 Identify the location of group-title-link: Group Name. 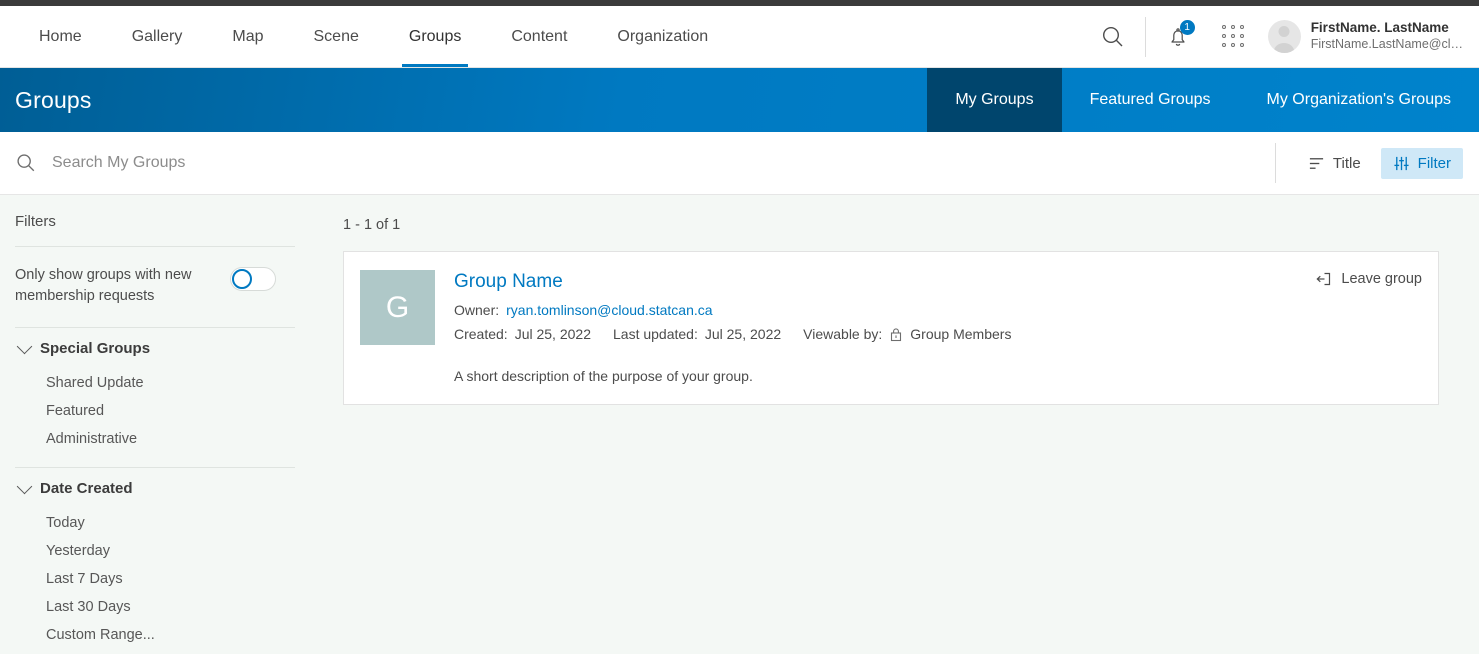
(938, 282).